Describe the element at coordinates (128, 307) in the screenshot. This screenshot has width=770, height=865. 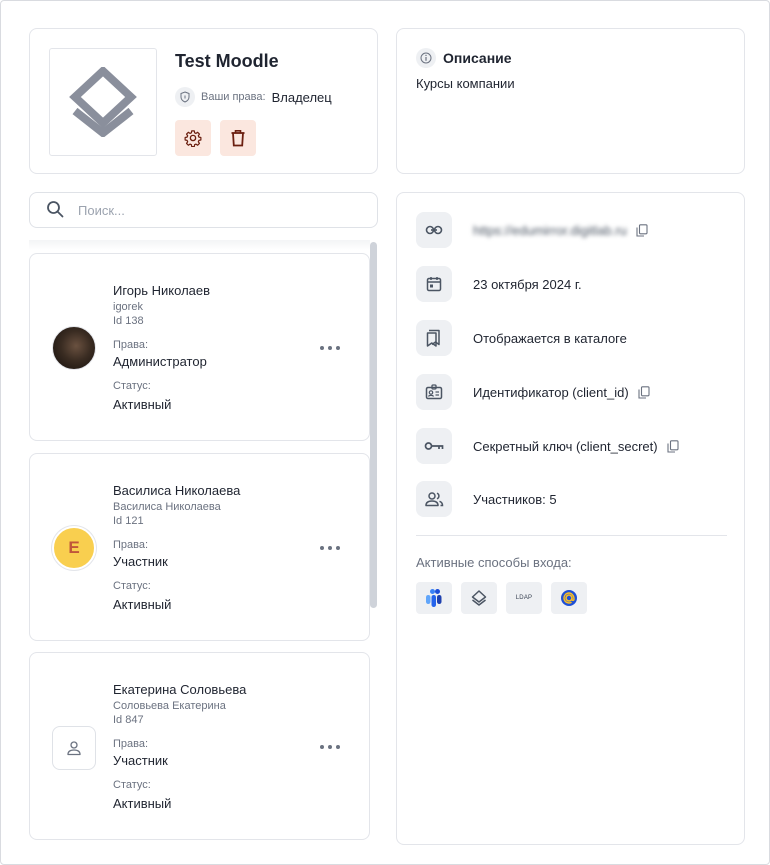
I see `user-login: igorek` at that location.